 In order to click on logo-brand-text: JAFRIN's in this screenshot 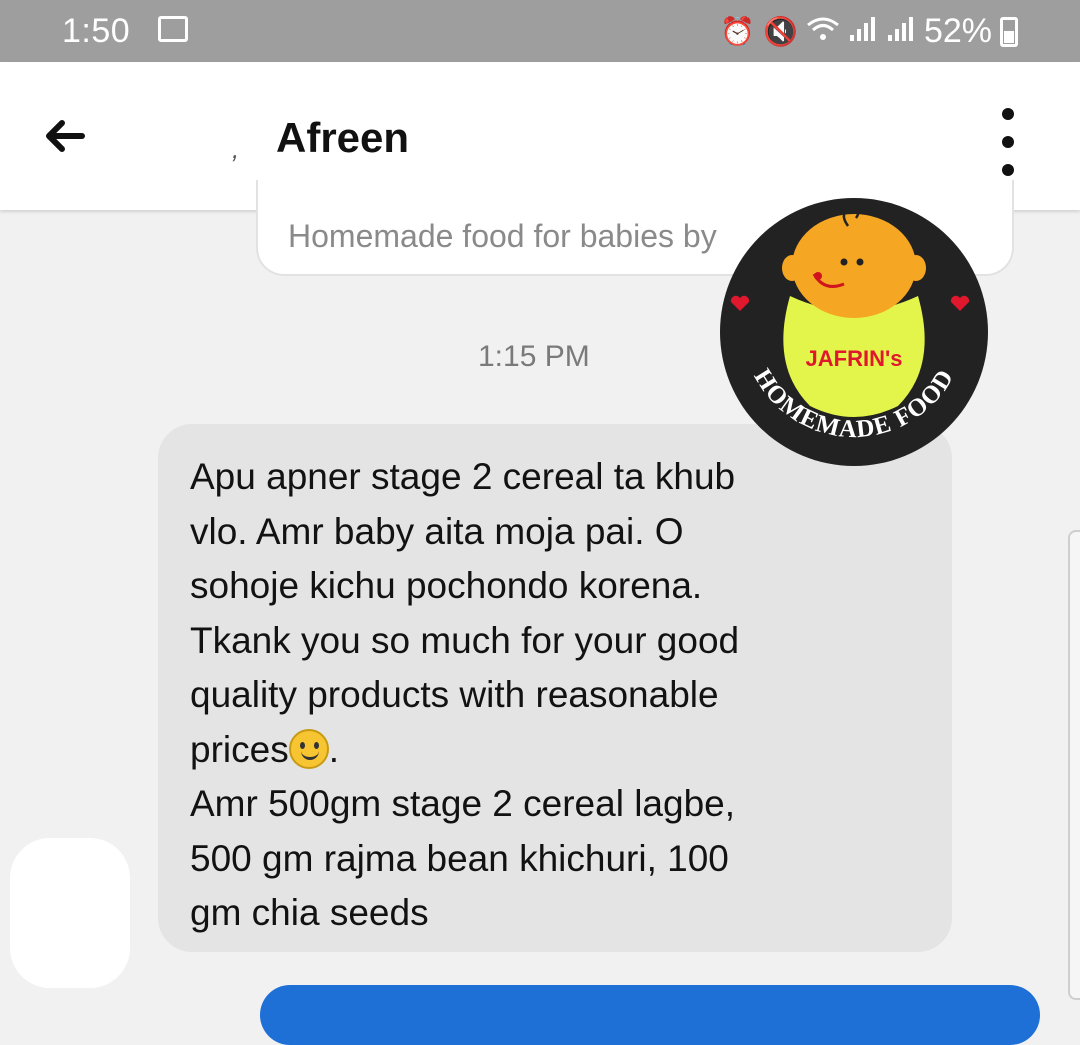, I will do `click(854, 358)`.